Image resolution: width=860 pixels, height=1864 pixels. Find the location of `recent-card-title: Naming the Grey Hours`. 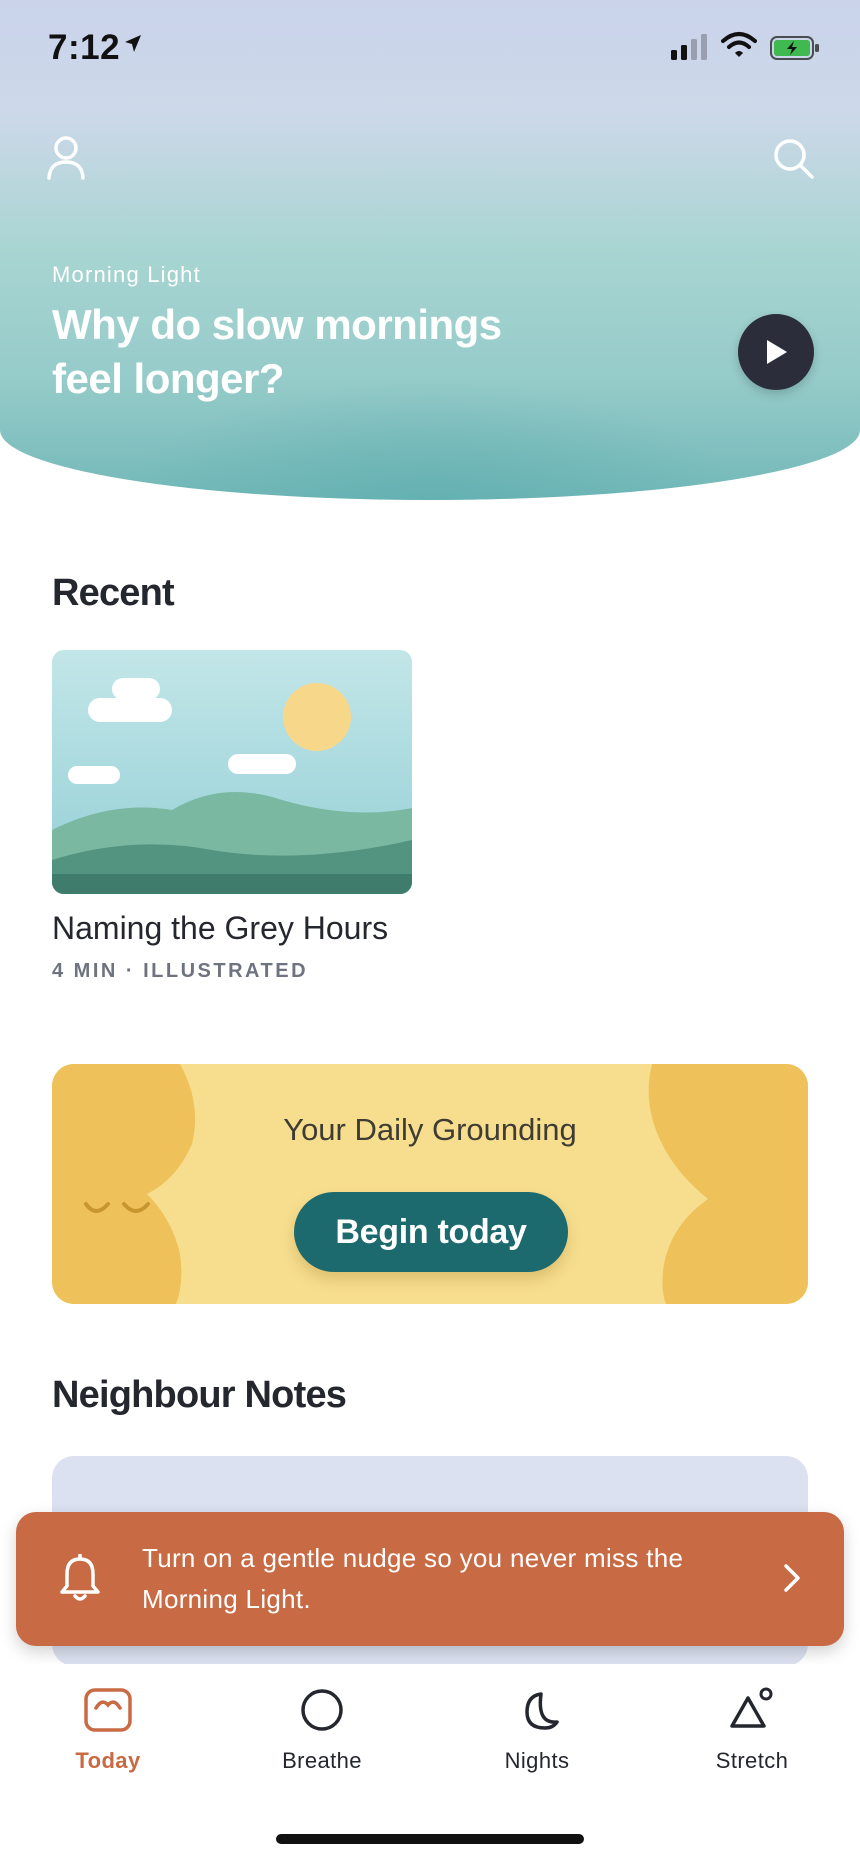

recent-card-title: Naming the Grey Hours is located at coordinates (220, 928).